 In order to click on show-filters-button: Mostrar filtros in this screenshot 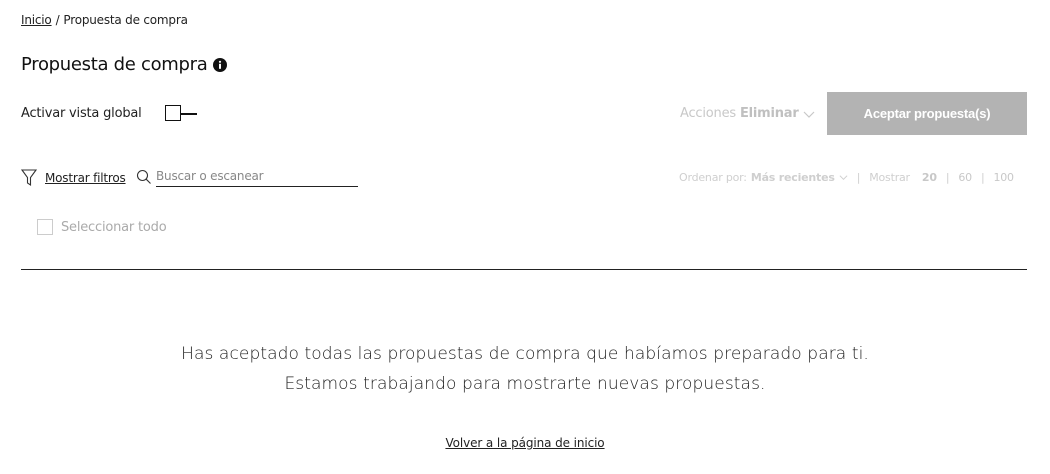, I will do `click(73, 178)`.